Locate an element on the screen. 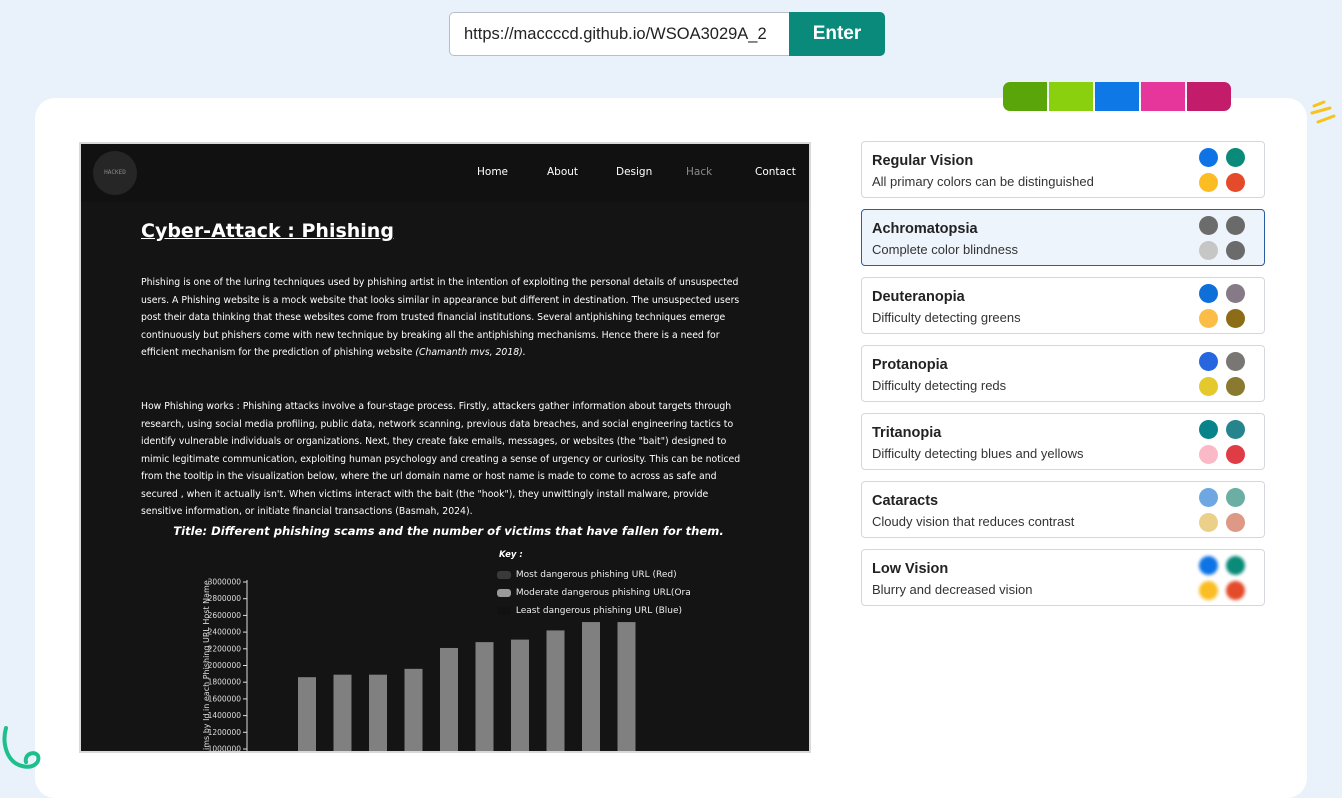  y-tick-label: 1600000 is located at coordinates (225, 698).